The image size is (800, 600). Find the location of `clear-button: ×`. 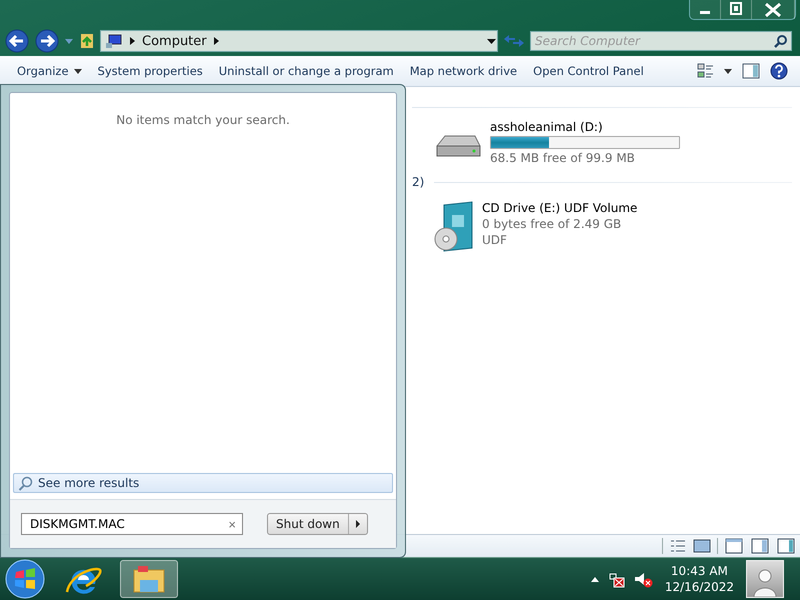

clear-button: × is located at coordinates (232, 524).